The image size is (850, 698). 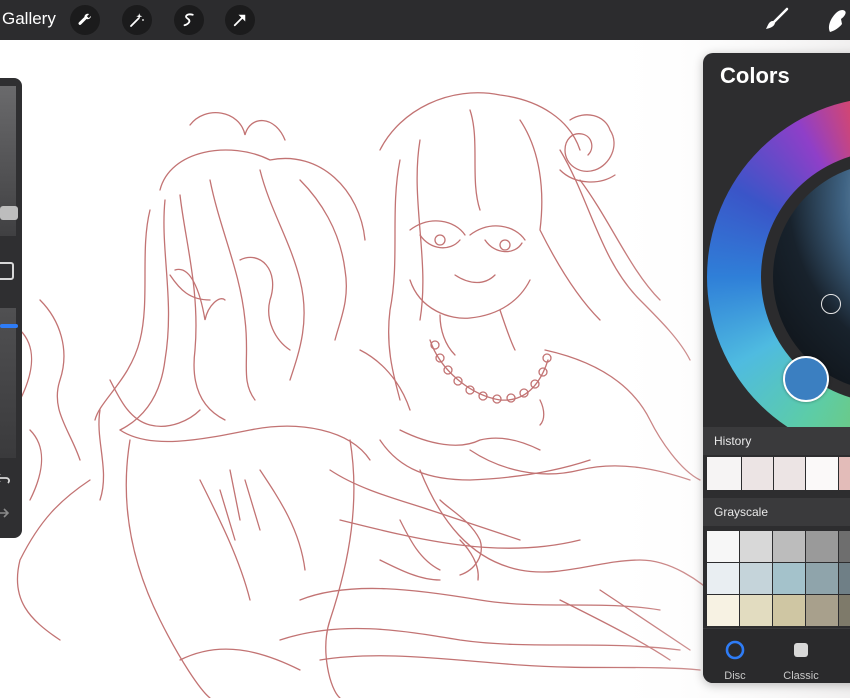 What do you see at coordinates (240, 20) in the screenshot?
I see `transform-arrow-icon` at bounding box center [240, 20].